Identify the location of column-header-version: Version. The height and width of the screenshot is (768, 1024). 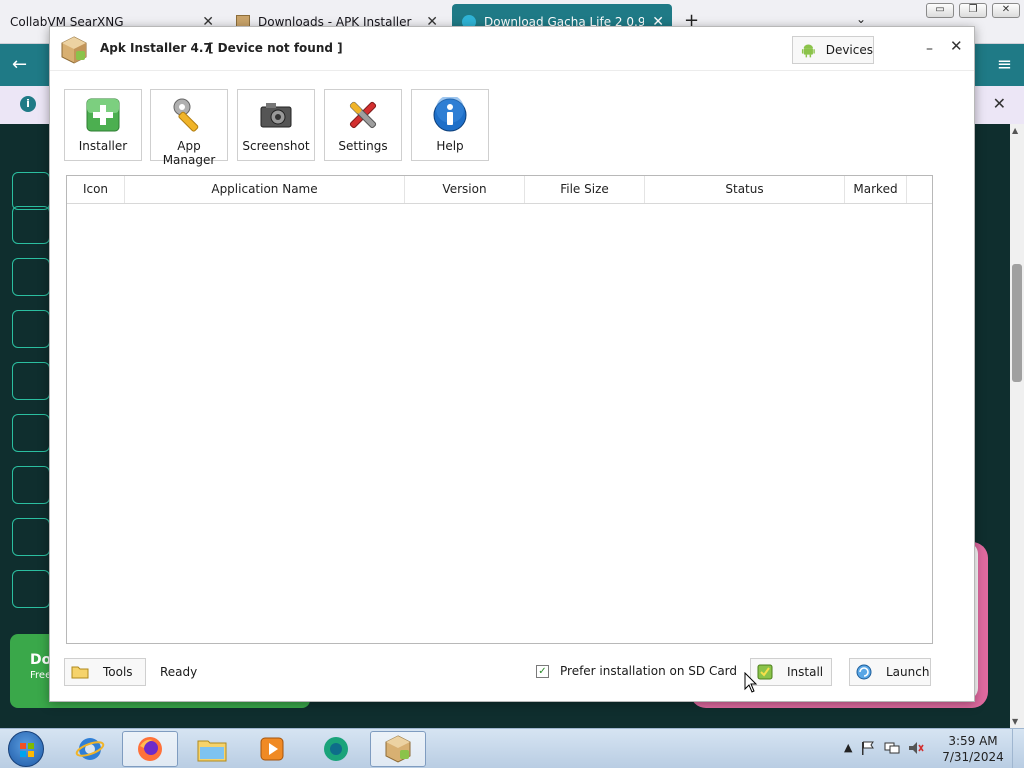
(465, 189).